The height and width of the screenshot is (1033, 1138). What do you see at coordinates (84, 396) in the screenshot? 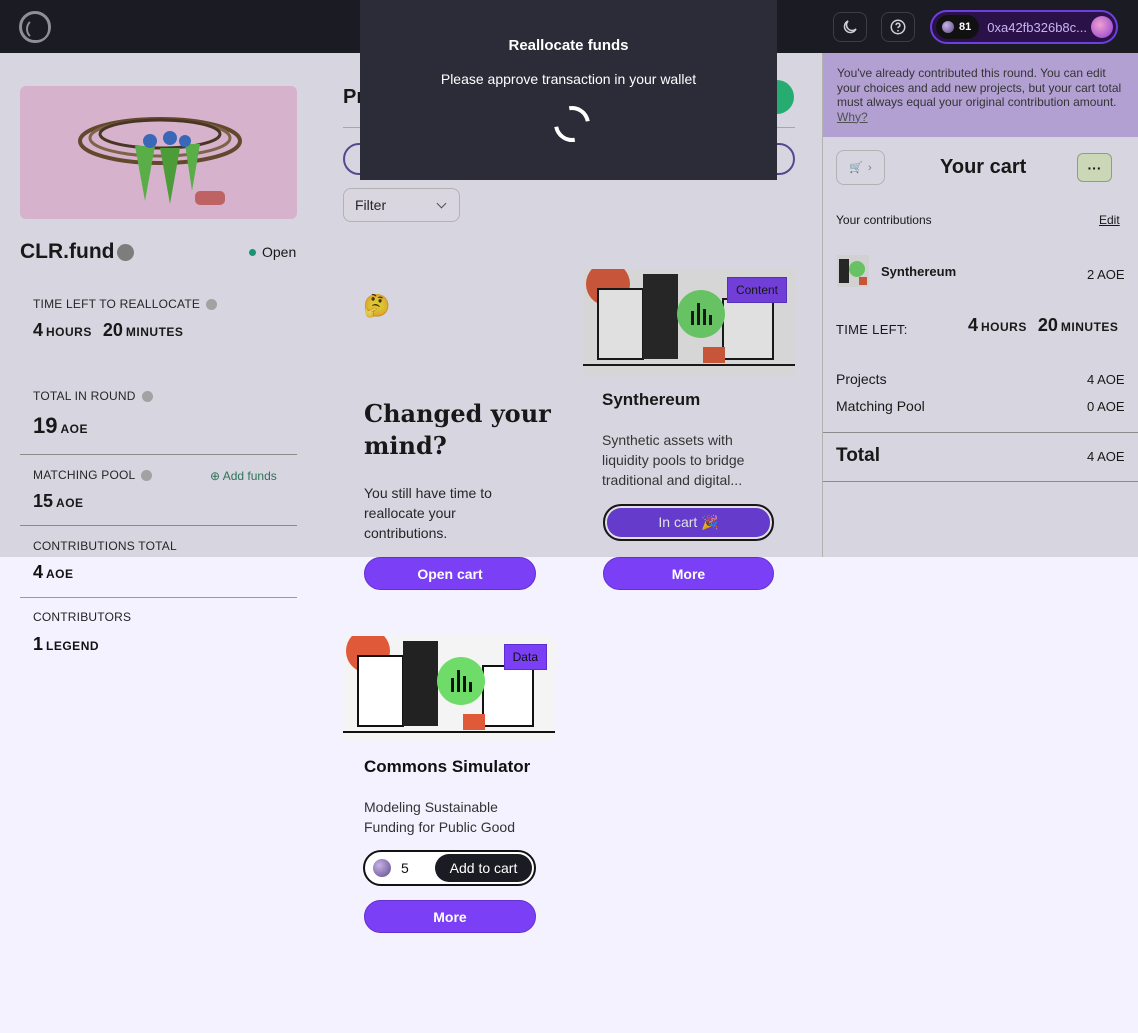
I see `total-label-text: TOTAL IN ROUND` at bounding box center [84, 396].